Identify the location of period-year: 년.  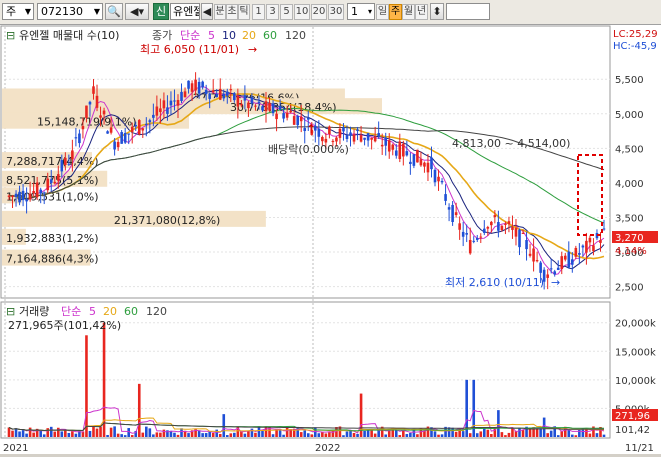
(421, 12).